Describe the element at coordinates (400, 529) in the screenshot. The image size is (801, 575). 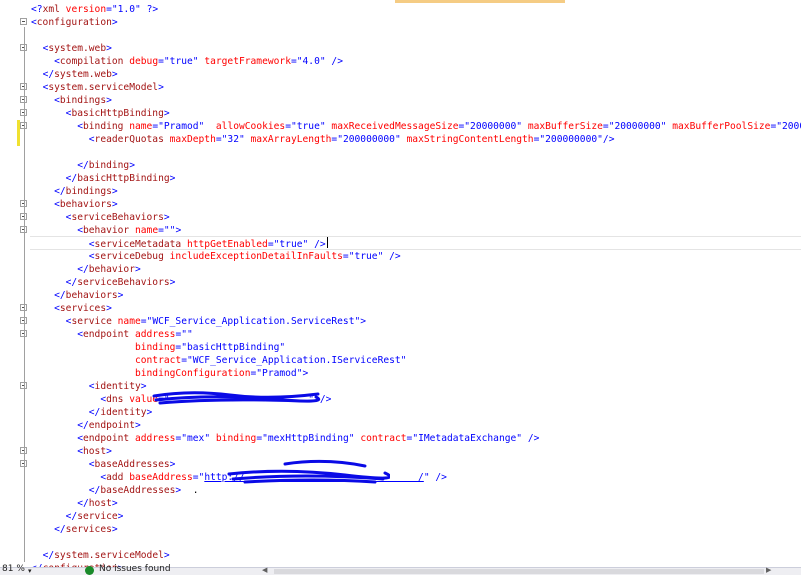
I see `code-line: </services>` at that location.